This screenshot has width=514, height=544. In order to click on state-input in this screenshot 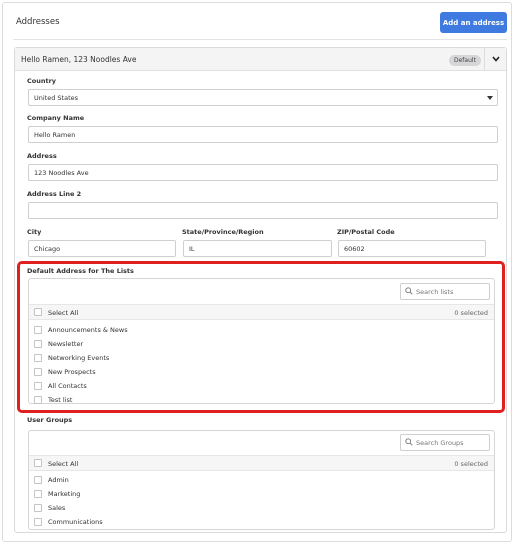, I will do `click(257, 248)`.